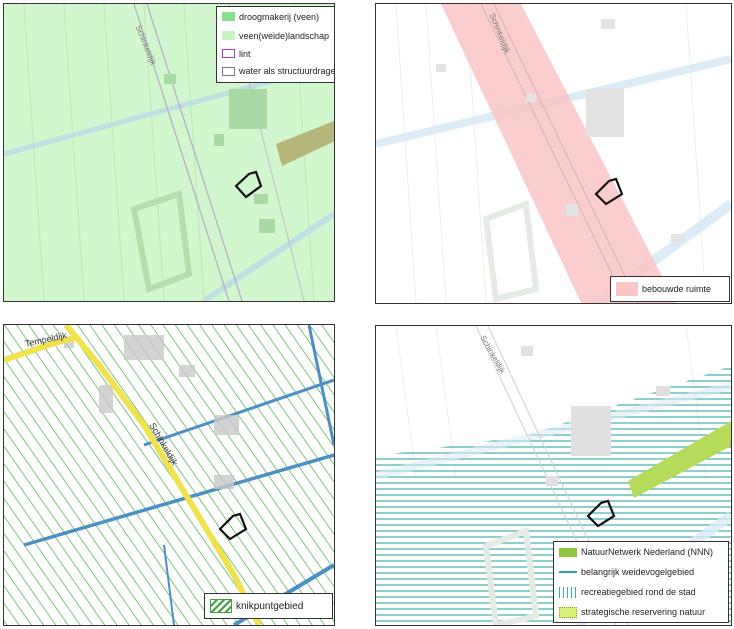 This screenshot has height=629, width=734. What do you see at coordinates (287, 71) in the screenshot?
I see `legend-label: water als structuurdrager` at bounding box center [287, 71].